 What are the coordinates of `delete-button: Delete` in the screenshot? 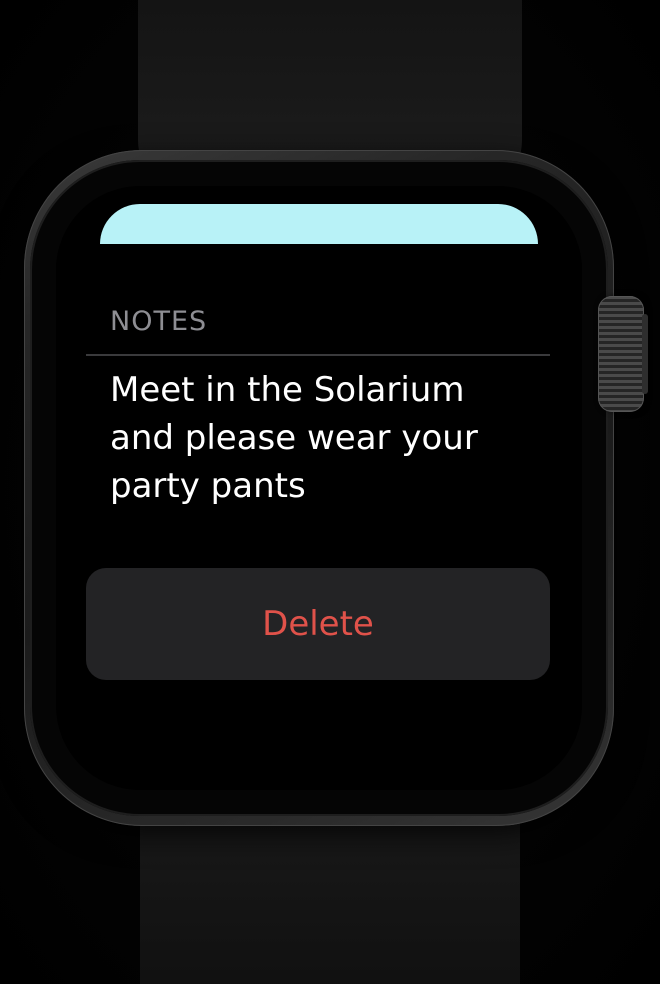 It's located at (318, 624).